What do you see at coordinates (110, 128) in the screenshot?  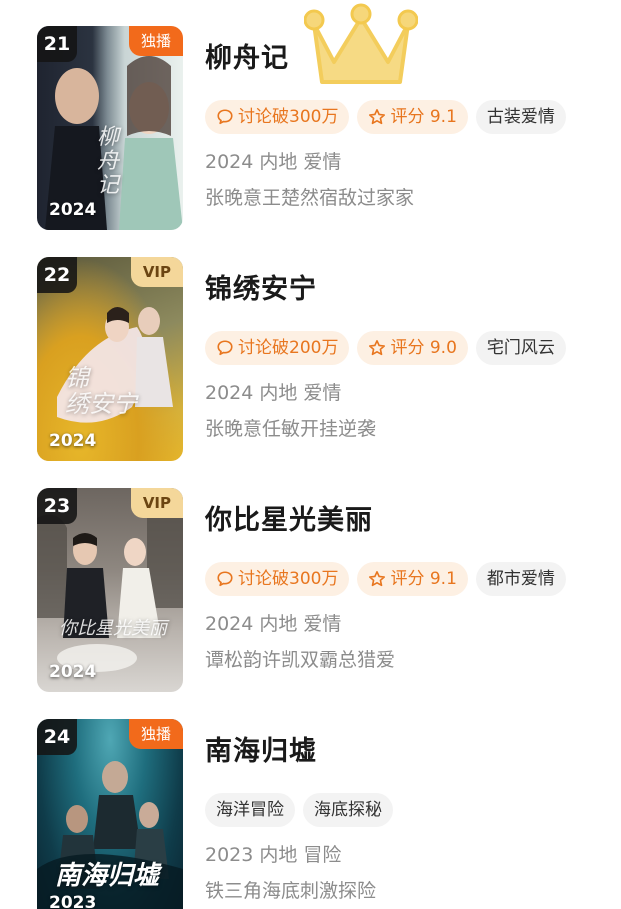 I see `poster-image: 柳舟记 21 独播 2024` at bounding box center [110, 128].